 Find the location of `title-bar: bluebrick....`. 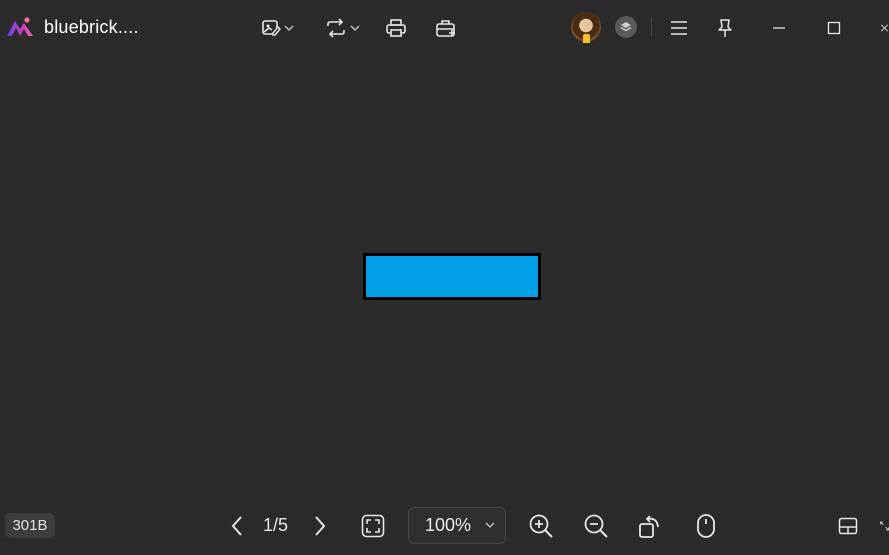

title-bar: bluebrick.... is located at coordinates (444, 28).